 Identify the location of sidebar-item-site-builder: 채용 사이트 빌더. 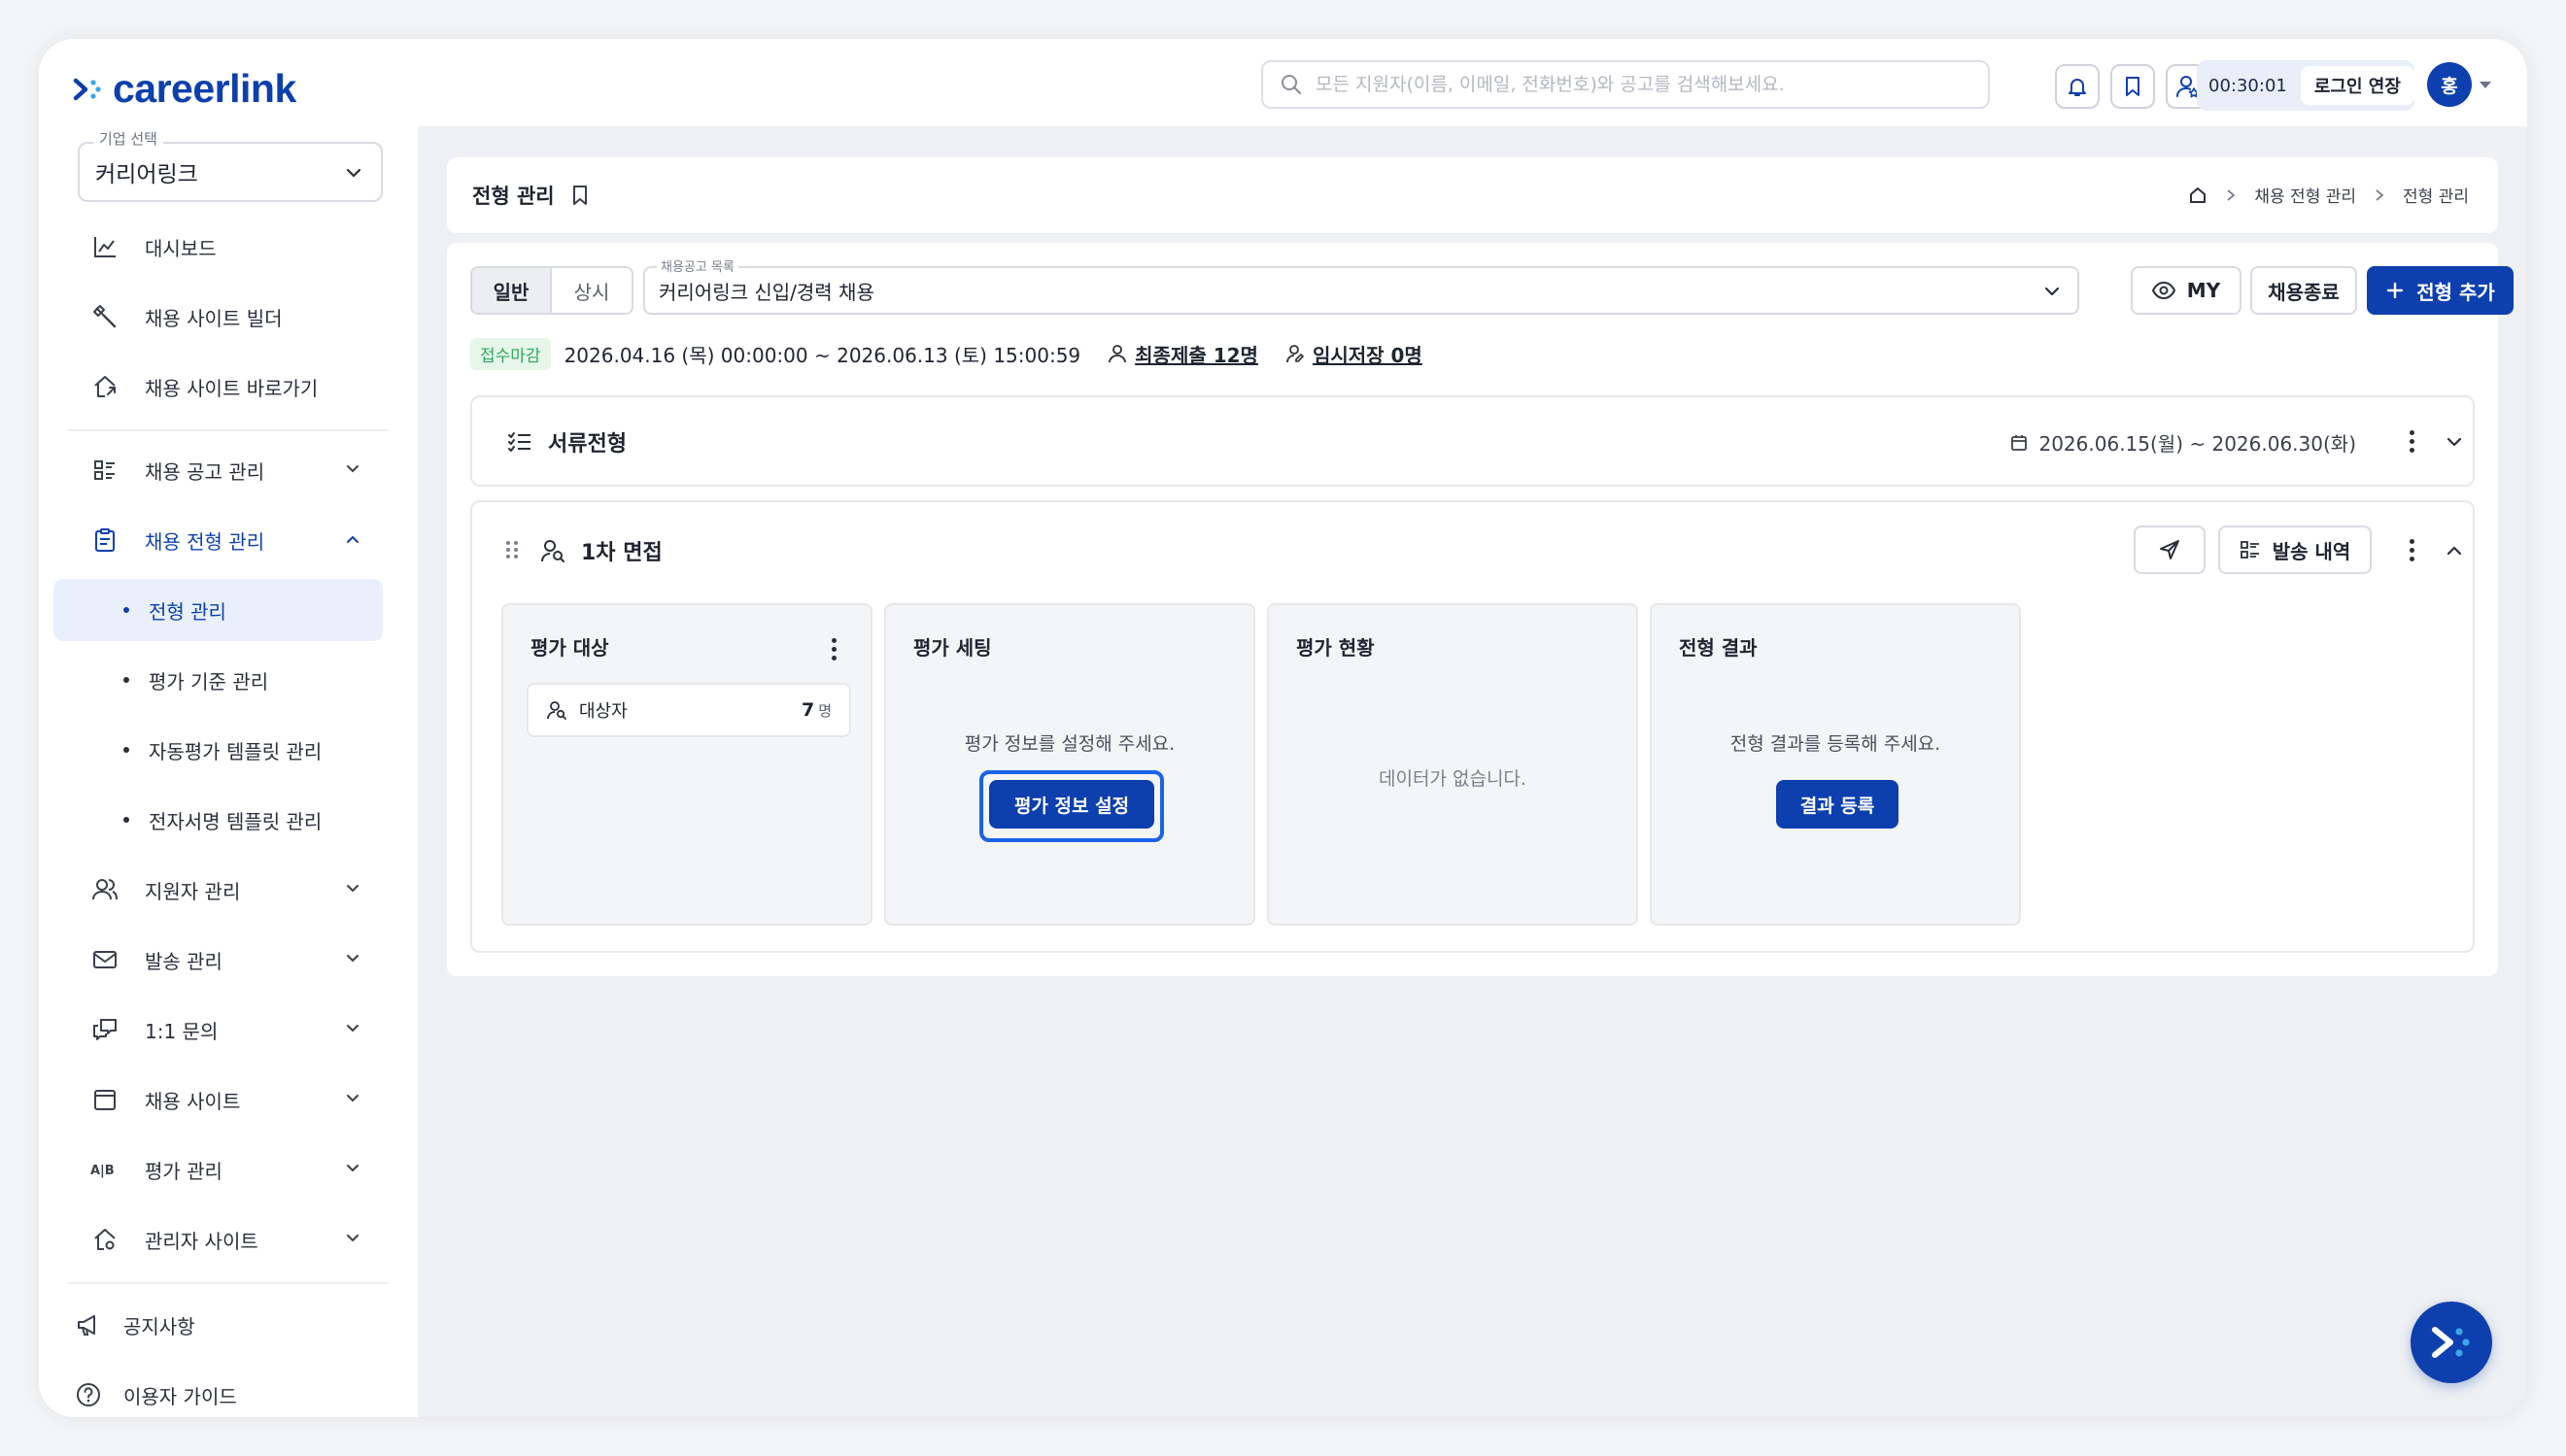
(218, 317).